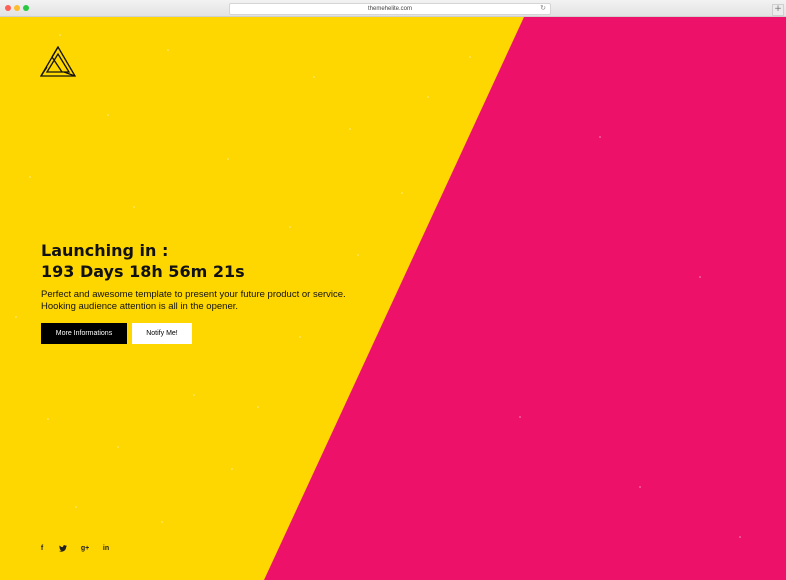  What do you see at coordinates (106, 549) in the screenshot?
I see `linkedin-icon: in` at bounding box center [106, 549].